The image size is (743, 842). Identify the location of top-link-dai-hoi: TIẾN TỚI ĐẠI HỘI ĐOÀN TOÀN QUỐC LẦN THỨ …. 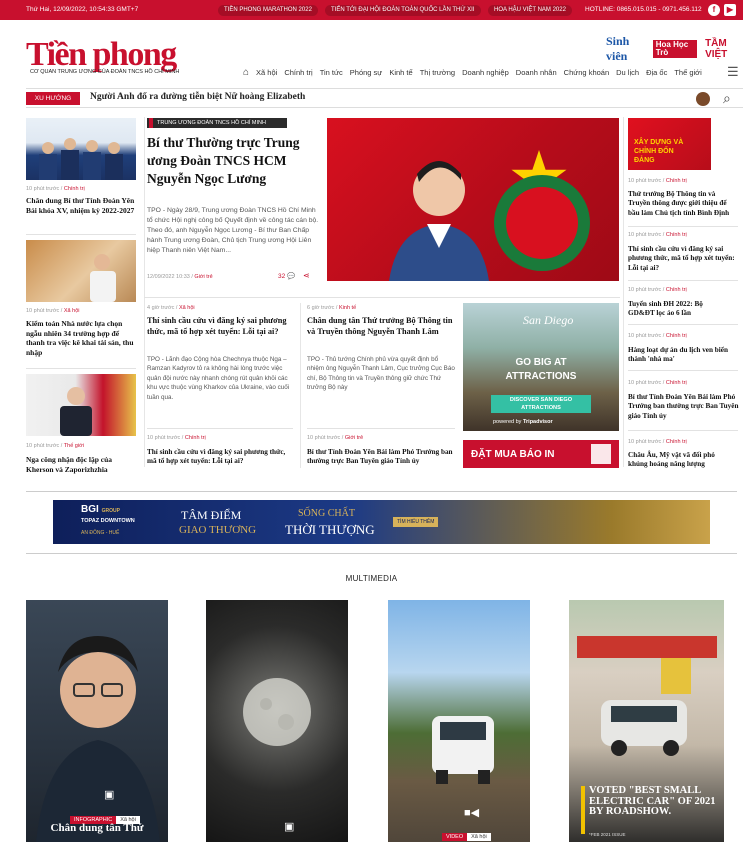
(403, 10).